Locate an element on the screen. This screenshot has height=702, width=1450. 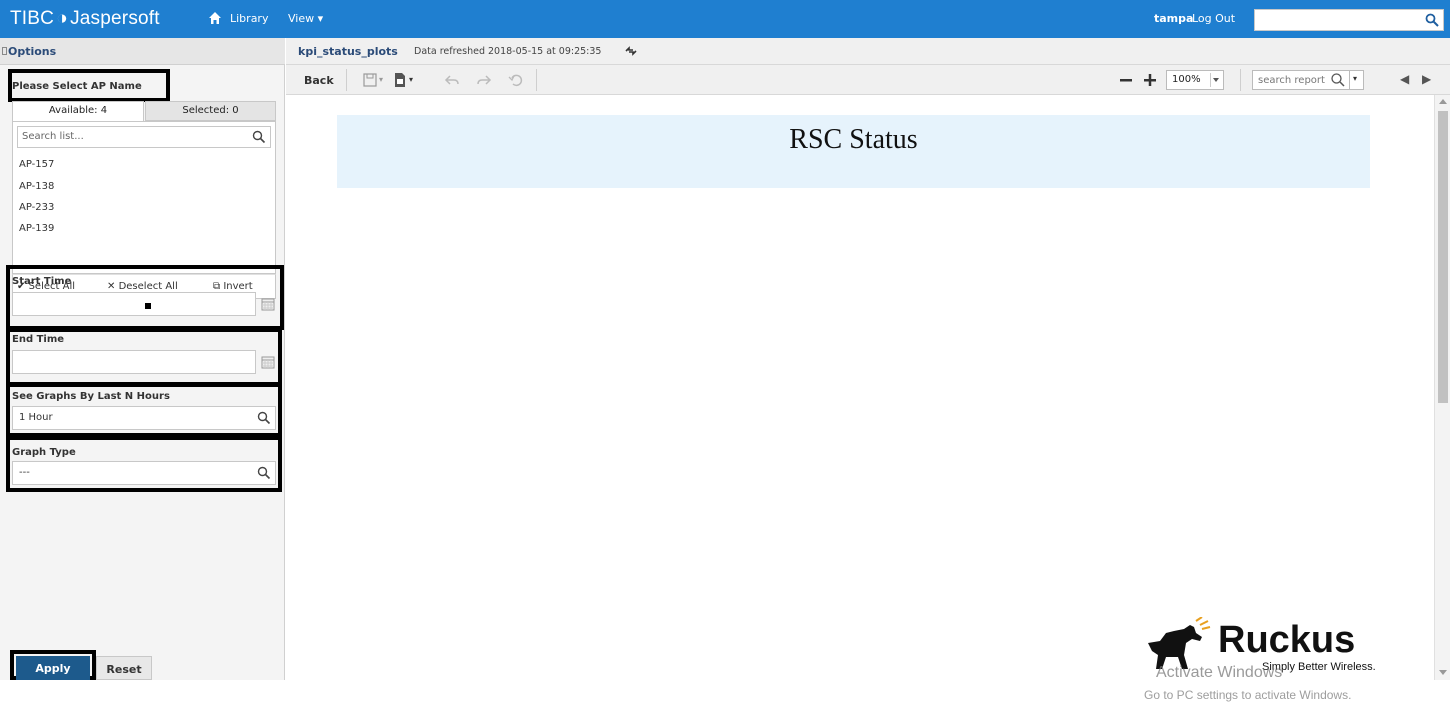
options-header: Options is located at coordinates (142, 51).